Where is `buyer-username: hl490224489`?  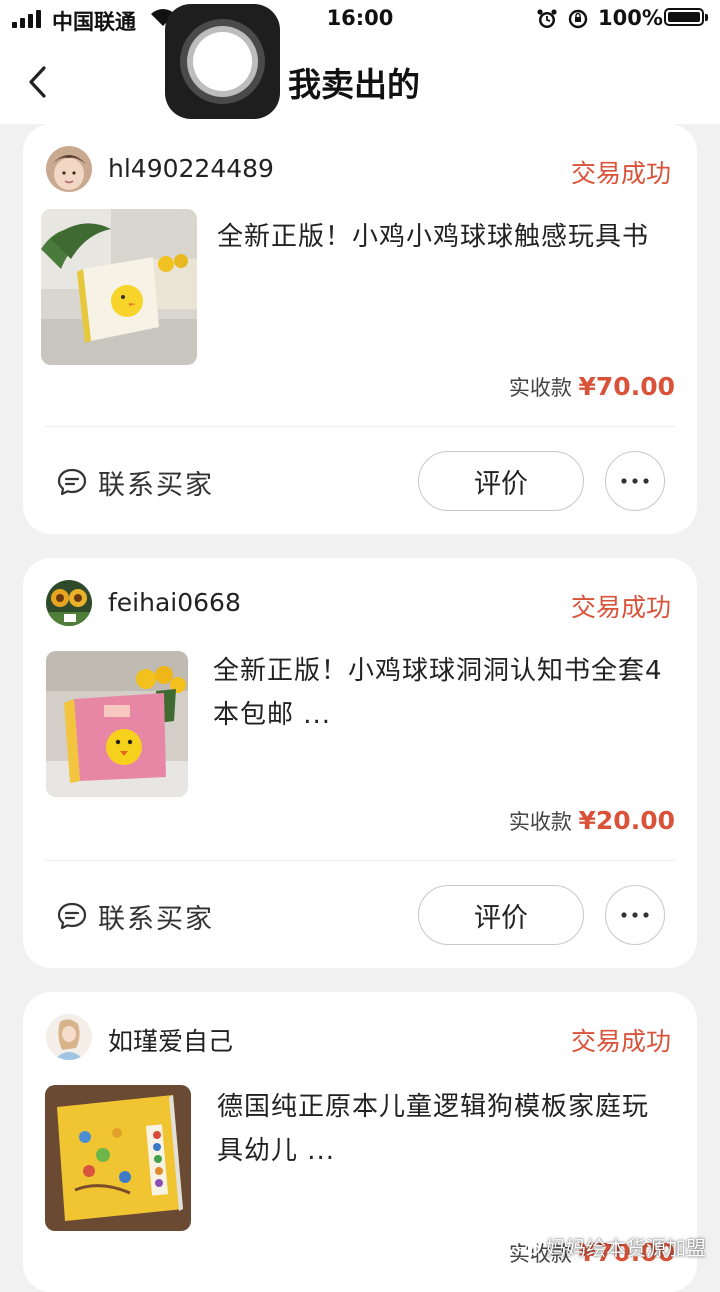
buyer-username: hl490224489 is located at coordinates (191, 168).